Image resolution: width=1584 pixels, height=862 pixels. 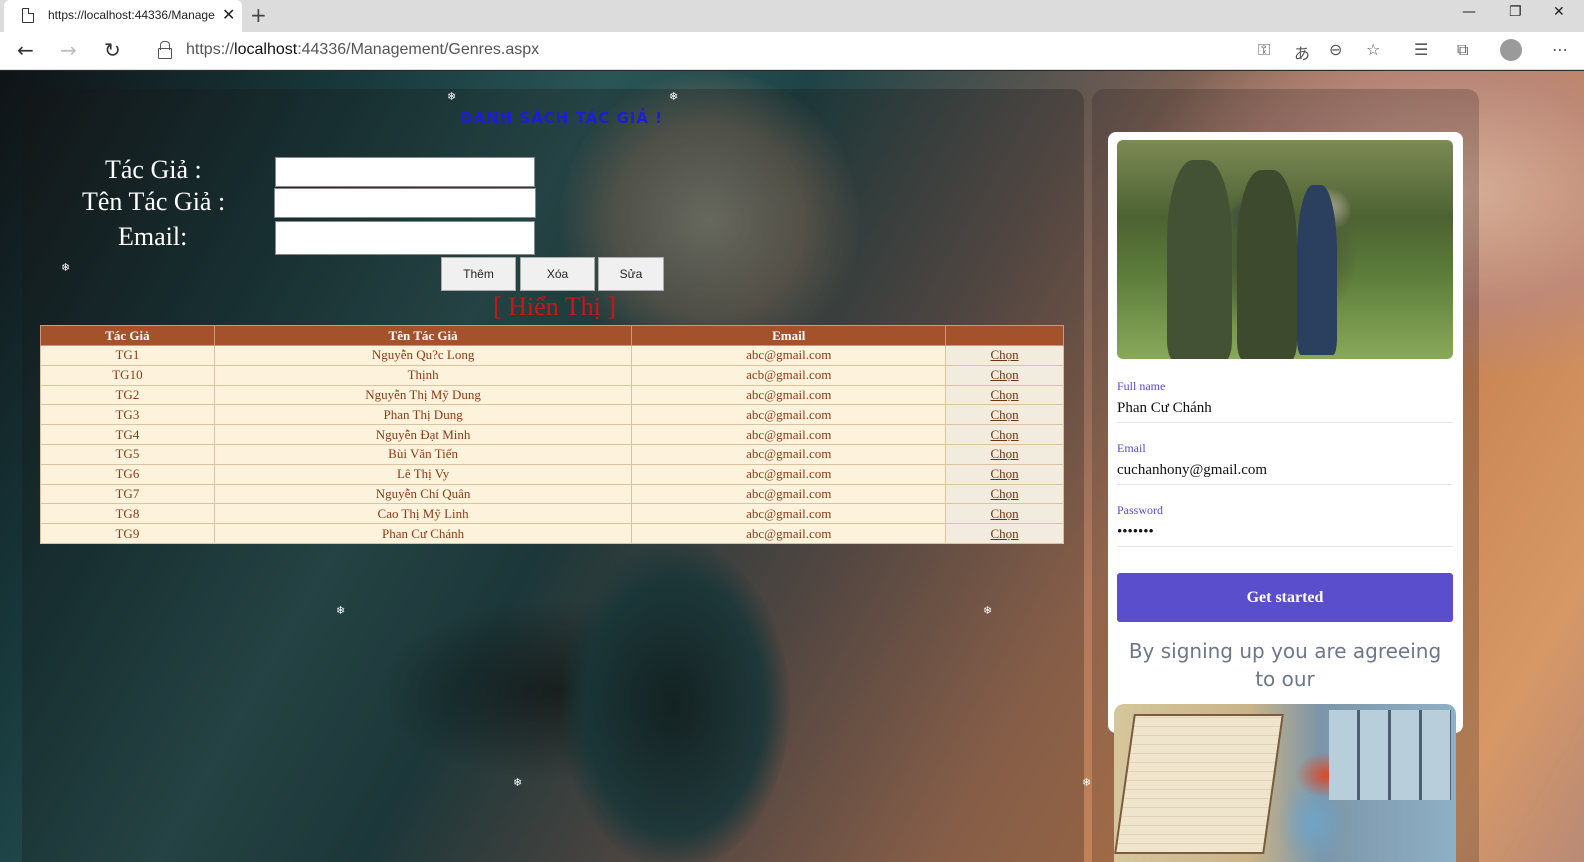 I want to click on email-label: Email:, so click(x=153, y=236).